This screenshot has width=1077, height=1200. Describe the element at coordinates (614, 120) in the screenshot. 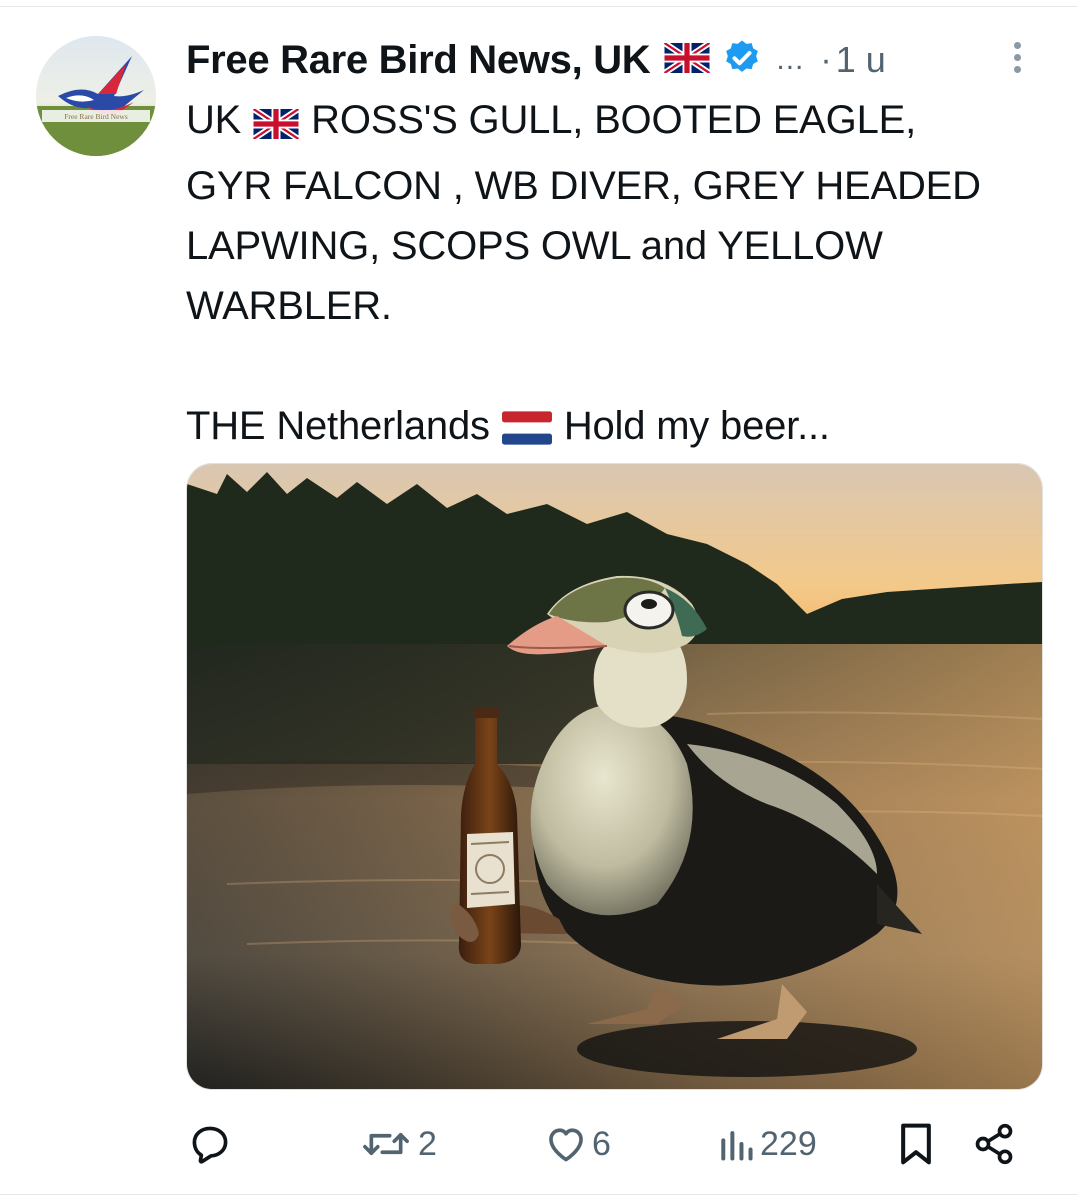

I see `text-line-1-suffix: ROSS'S GULL, BOOTED EAGLE,` at that location.